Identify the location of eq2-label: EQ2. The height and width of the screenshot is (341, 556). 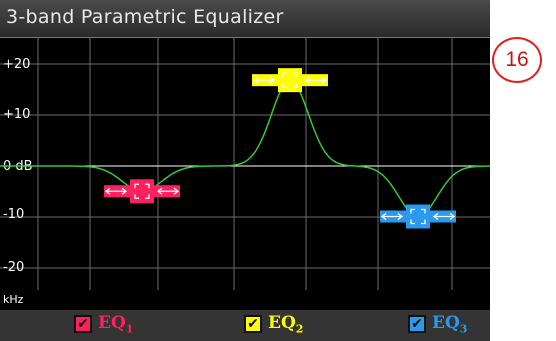
(285, 324).